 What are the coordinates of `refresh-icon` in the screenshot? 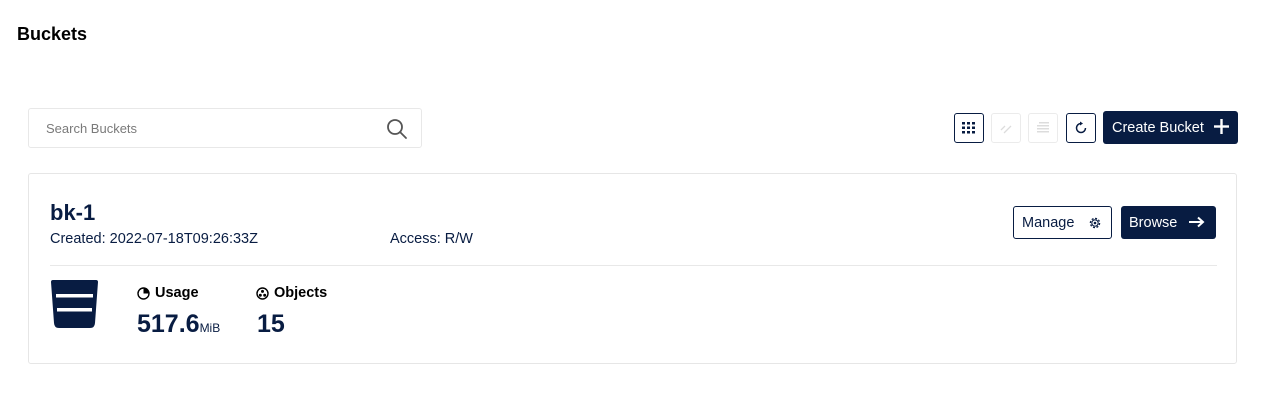 It's located at (1081, 127).